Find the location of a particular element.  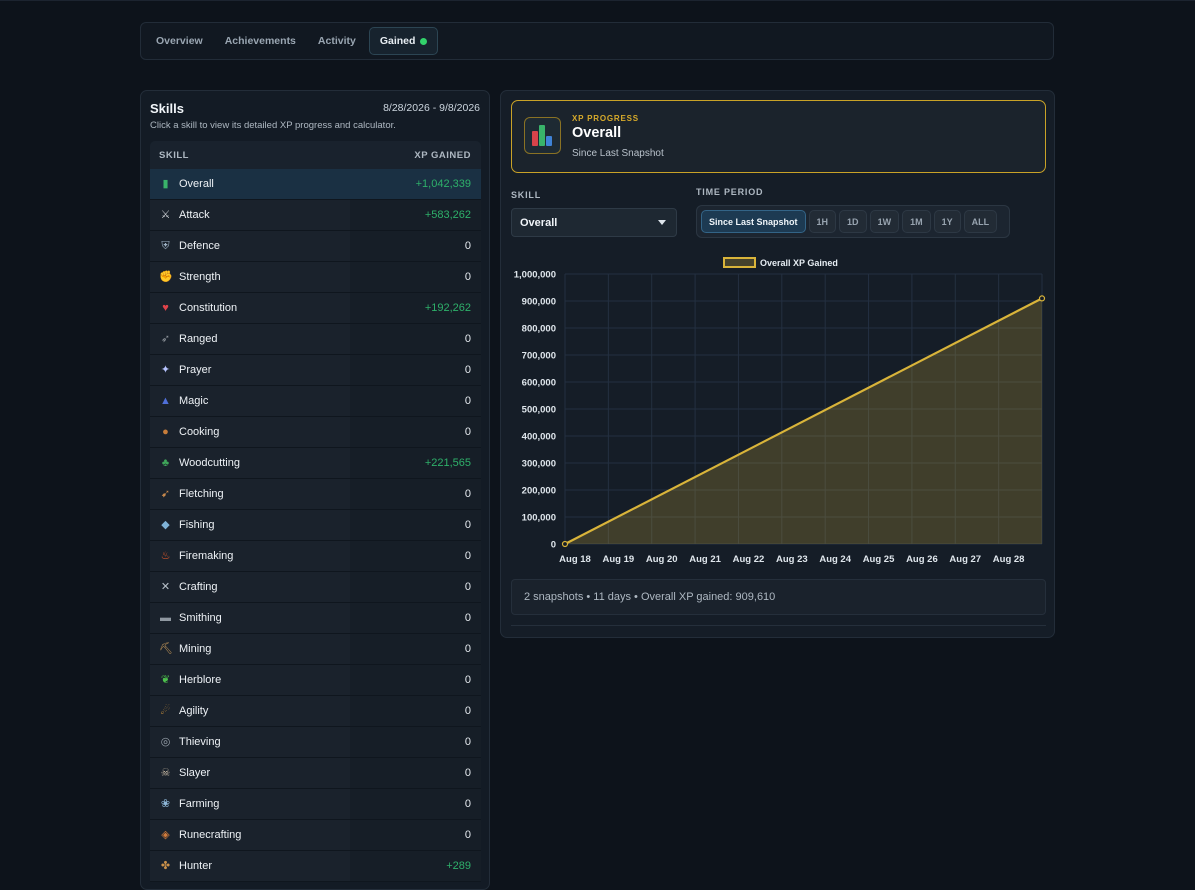

skill-row-attack: ⚔ Attack +583,262 is located at coordinates (315, 215).